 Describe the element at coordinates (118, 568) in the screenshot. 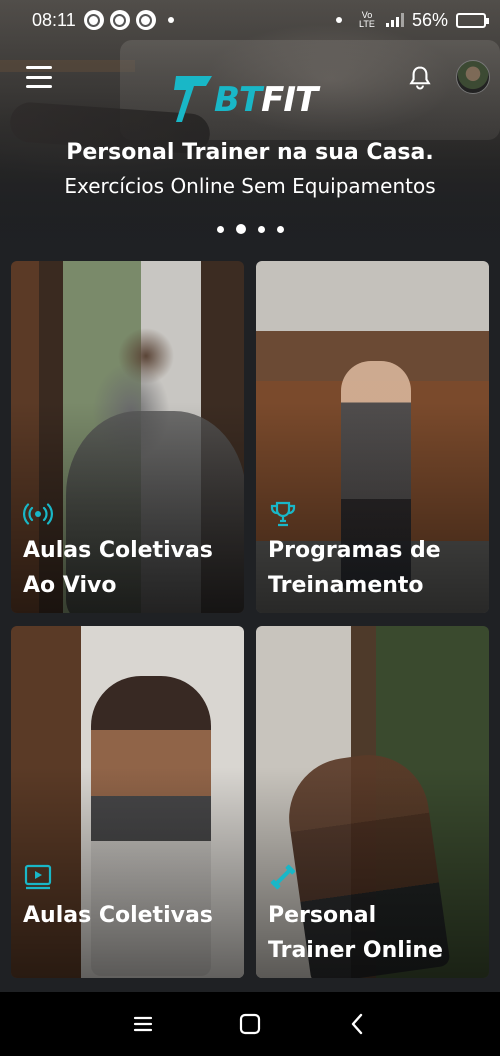

I see `card-title: Aulas Coletivas Ao Vivo` at that location.